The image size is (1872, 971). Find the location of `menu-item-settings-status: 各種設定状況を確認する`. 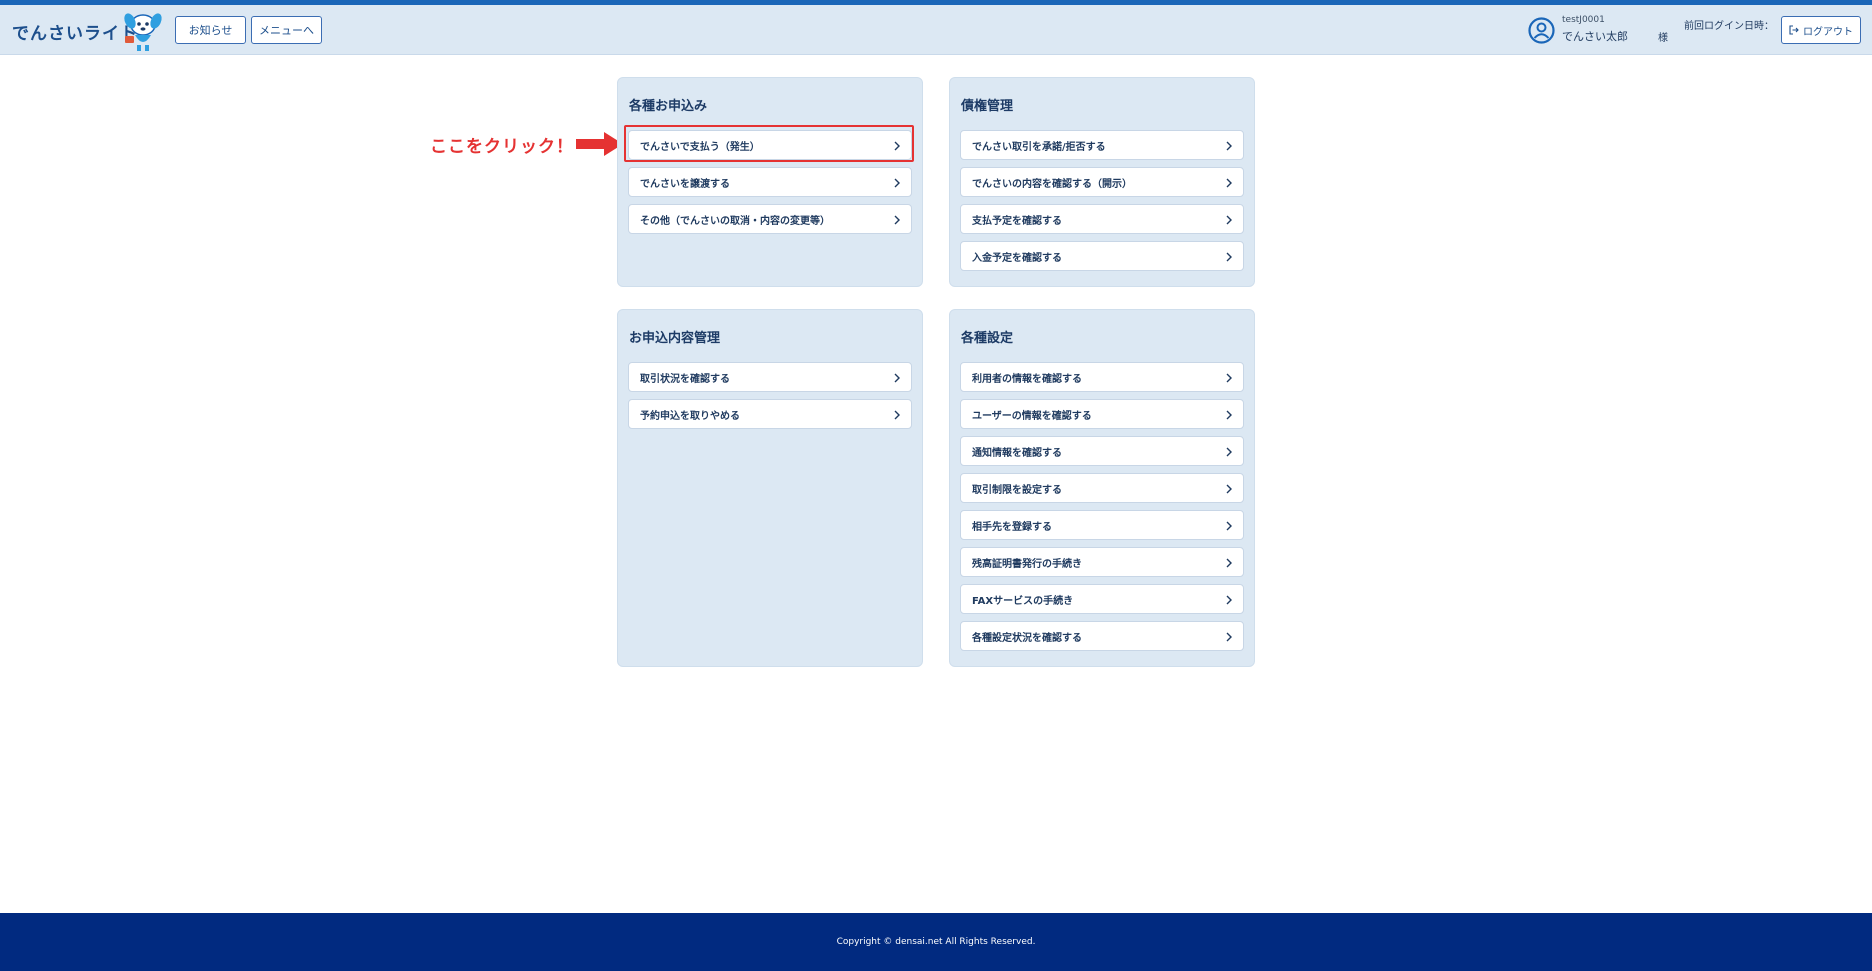

menu-item-settings-status: 各種設定状況を確認する is located at coordinates (1102, 636).